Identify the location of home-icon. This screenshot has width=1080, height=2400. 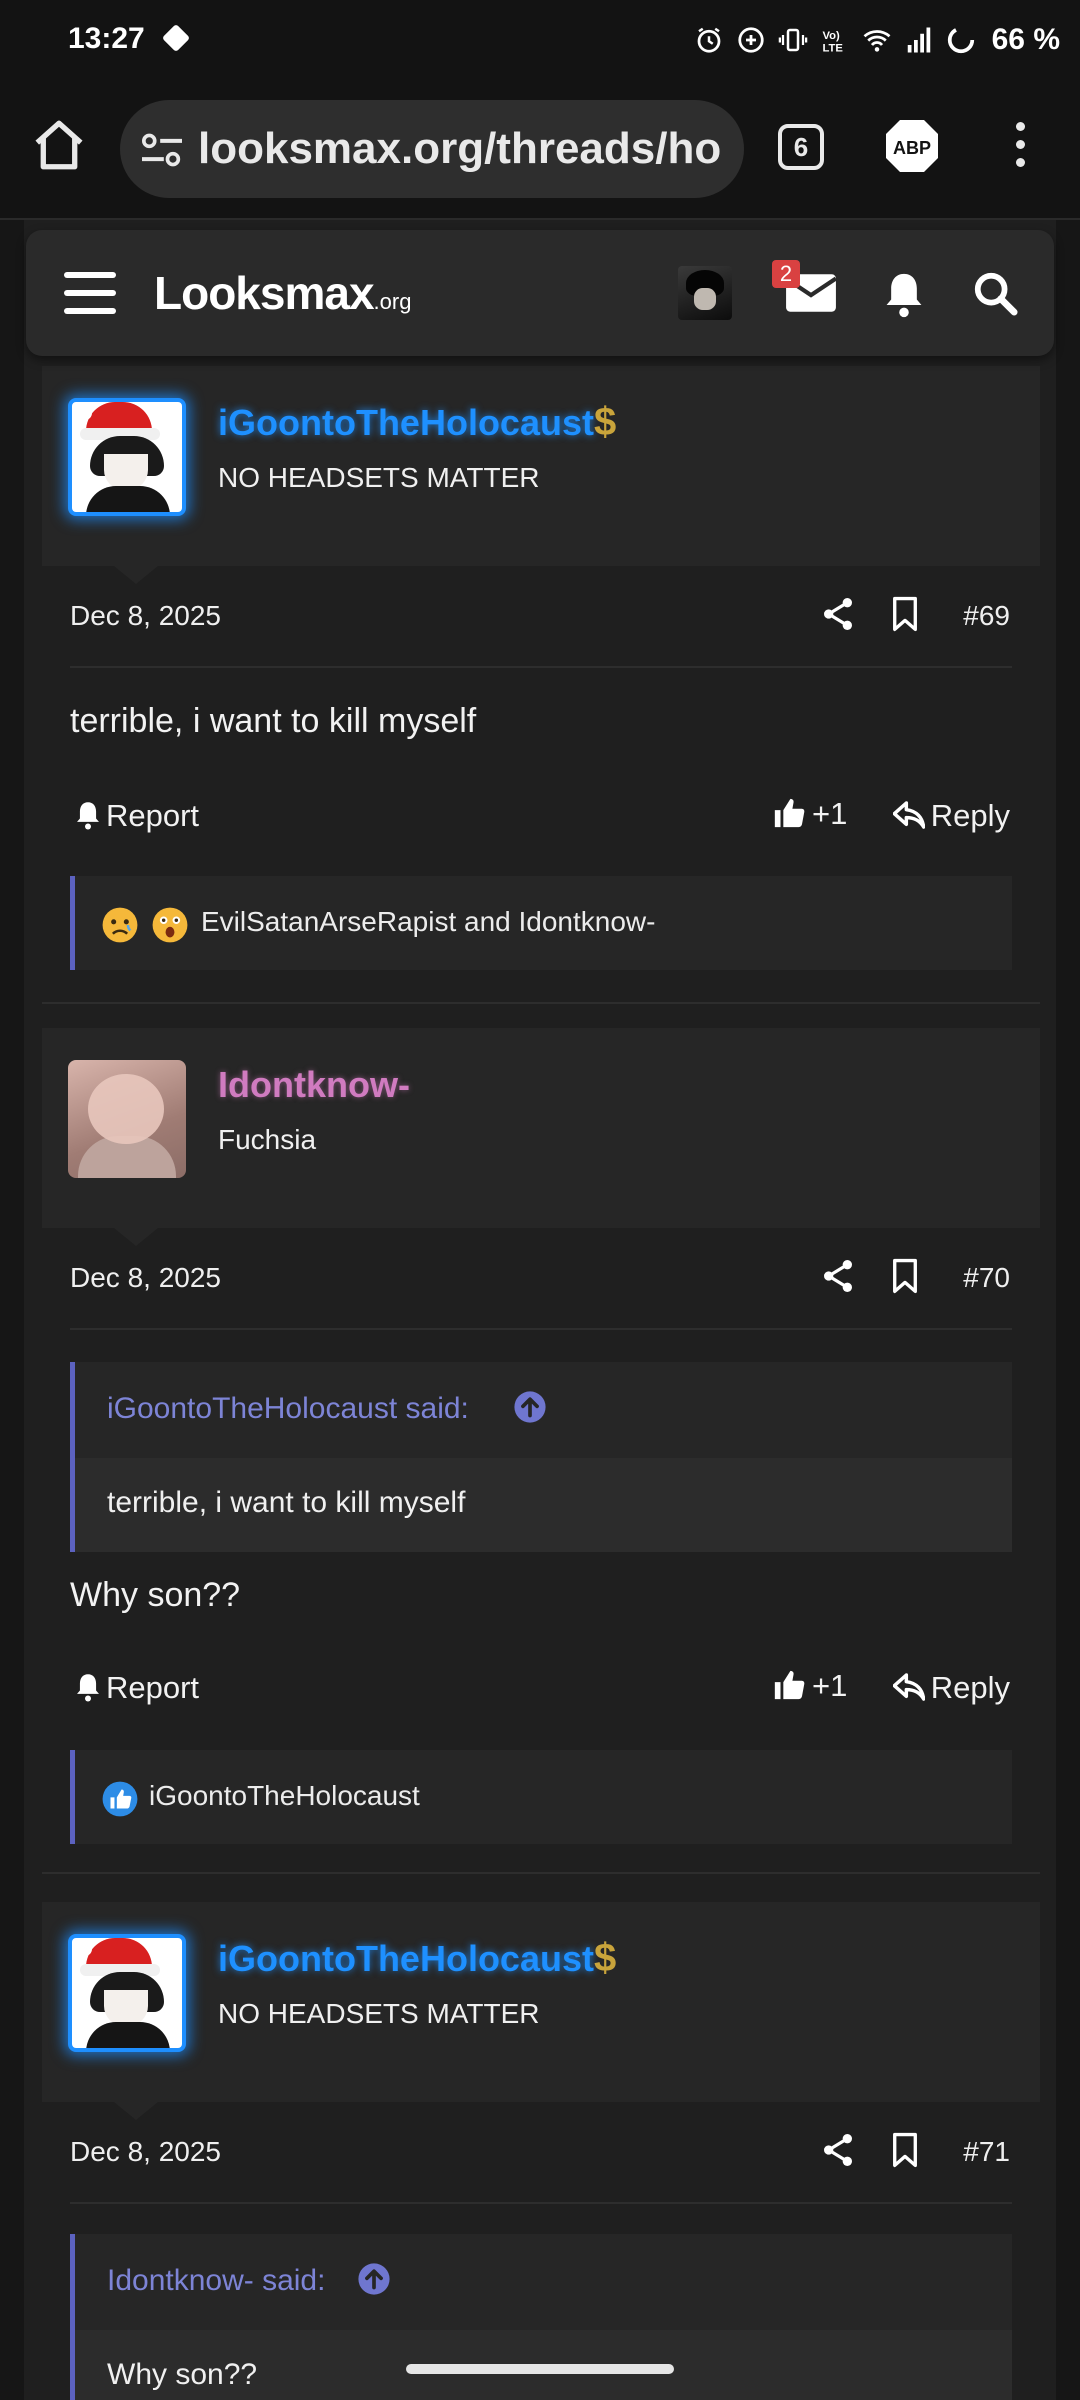
(59, 145).